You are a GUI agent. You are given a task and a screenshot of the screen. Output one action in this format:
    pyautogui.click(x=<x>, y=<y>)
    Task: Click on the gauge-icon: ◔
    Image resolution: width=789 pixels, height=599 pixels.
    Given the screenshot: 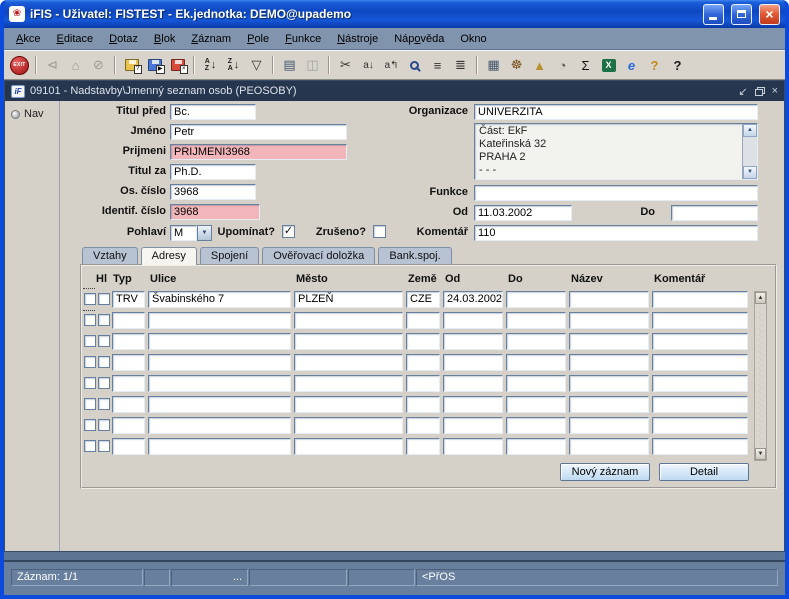 What is the action you would take?
    pyautogui.click(x=562, y=65)
    